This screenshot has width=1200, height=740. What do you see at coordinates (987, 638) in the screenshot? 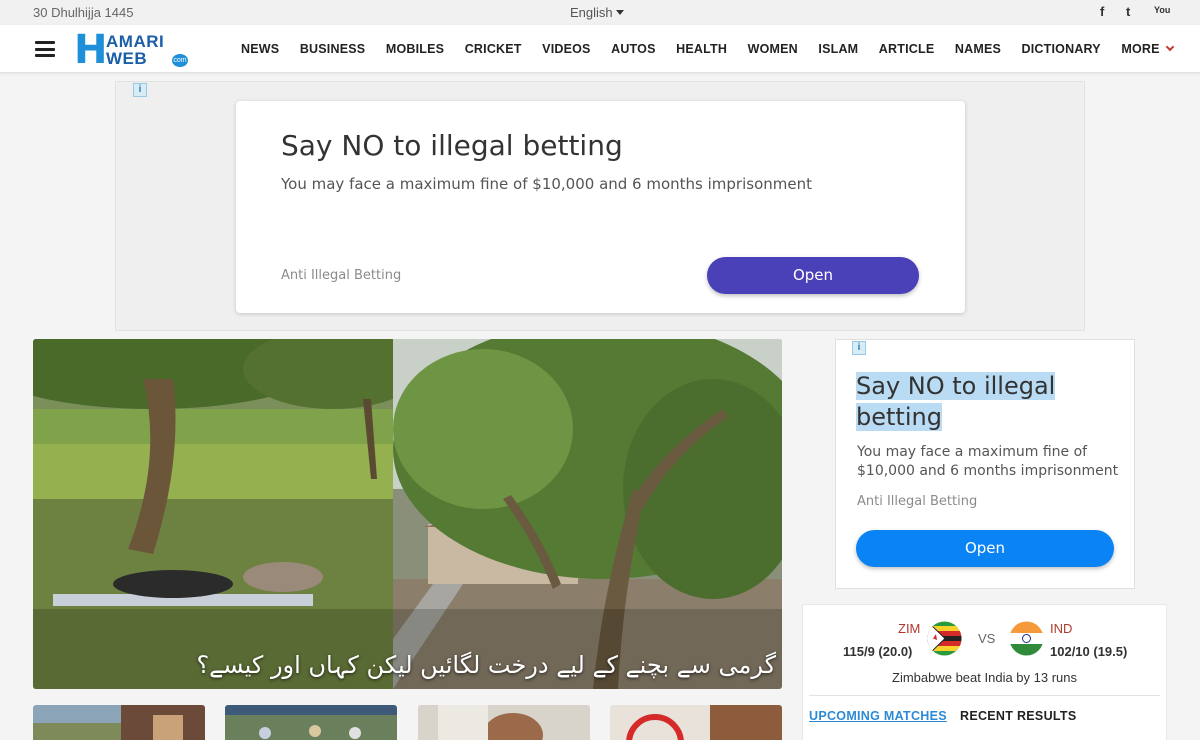
I see `versus-label: VS` at bounding box center [987, 638].